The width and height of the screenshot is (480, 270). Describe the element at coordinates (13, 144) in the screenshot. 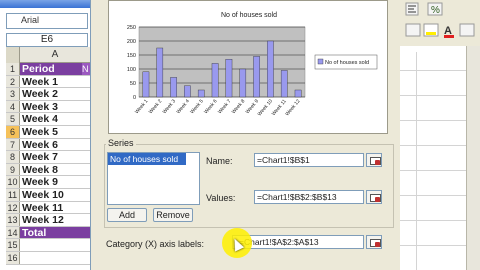

I see `row-number: 7` at that location.